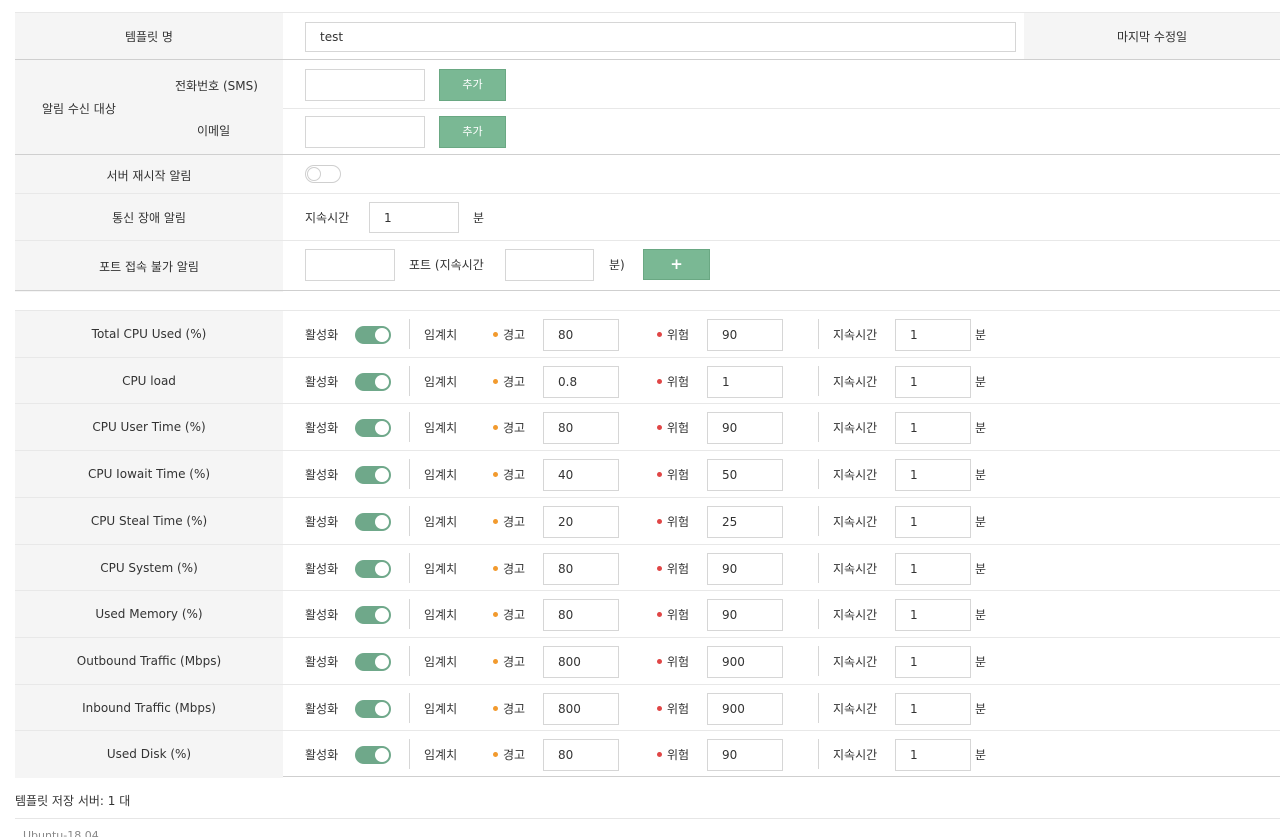 This screenshot has height=837, width=1280. Describe the element at coordinates (647, 290) in the screenshot. I see `section-divider` at that location.